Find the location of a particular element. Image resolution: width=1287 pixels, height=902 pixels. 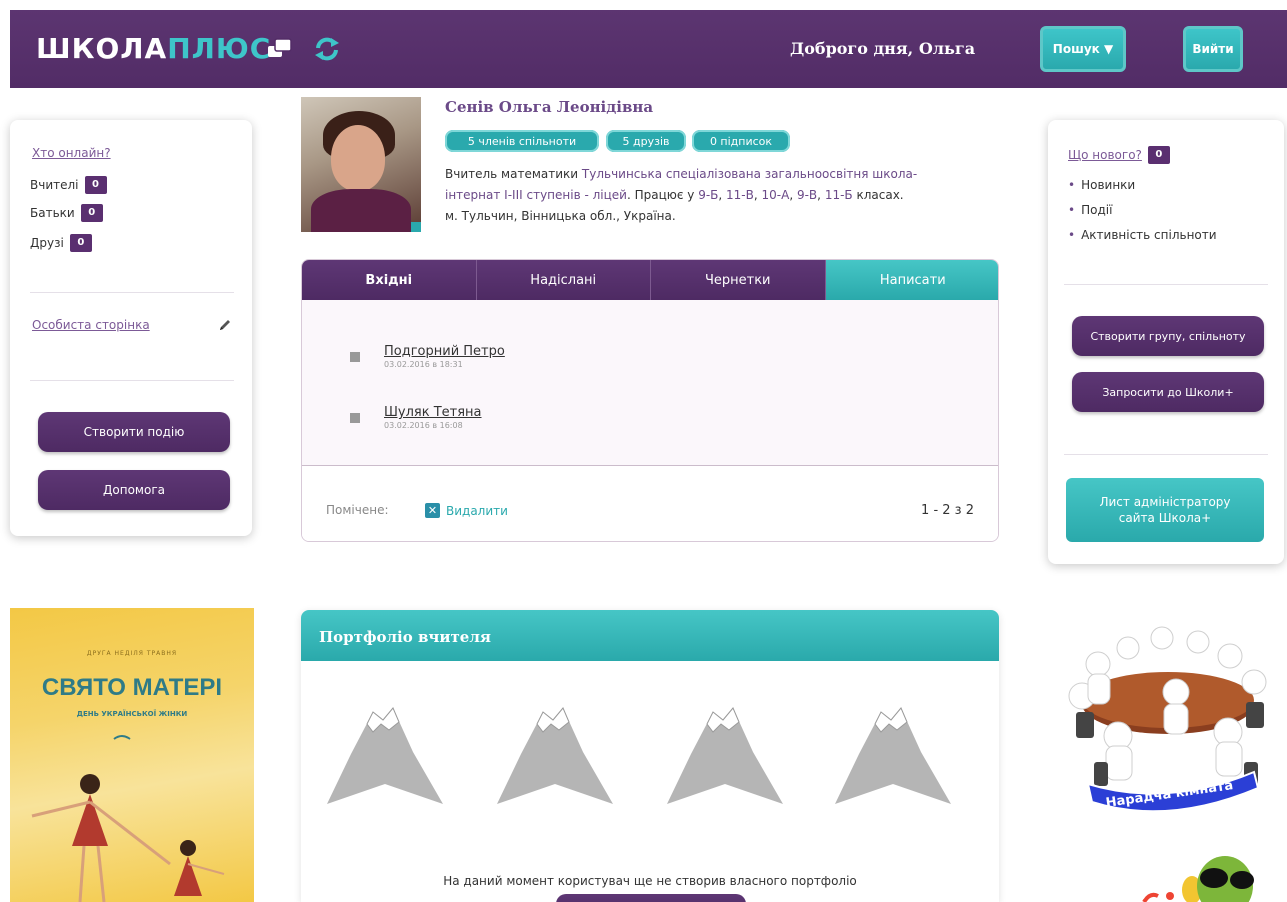

class-link: 11-Б is located at coordinates (839, 195).